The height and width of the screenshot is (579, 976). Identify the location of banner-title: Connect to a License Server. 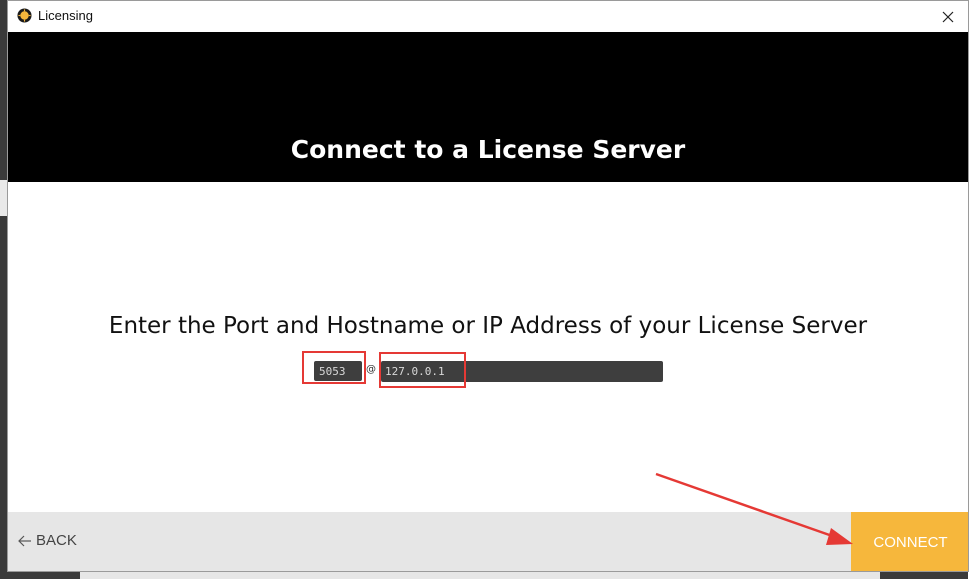
(488, 149).